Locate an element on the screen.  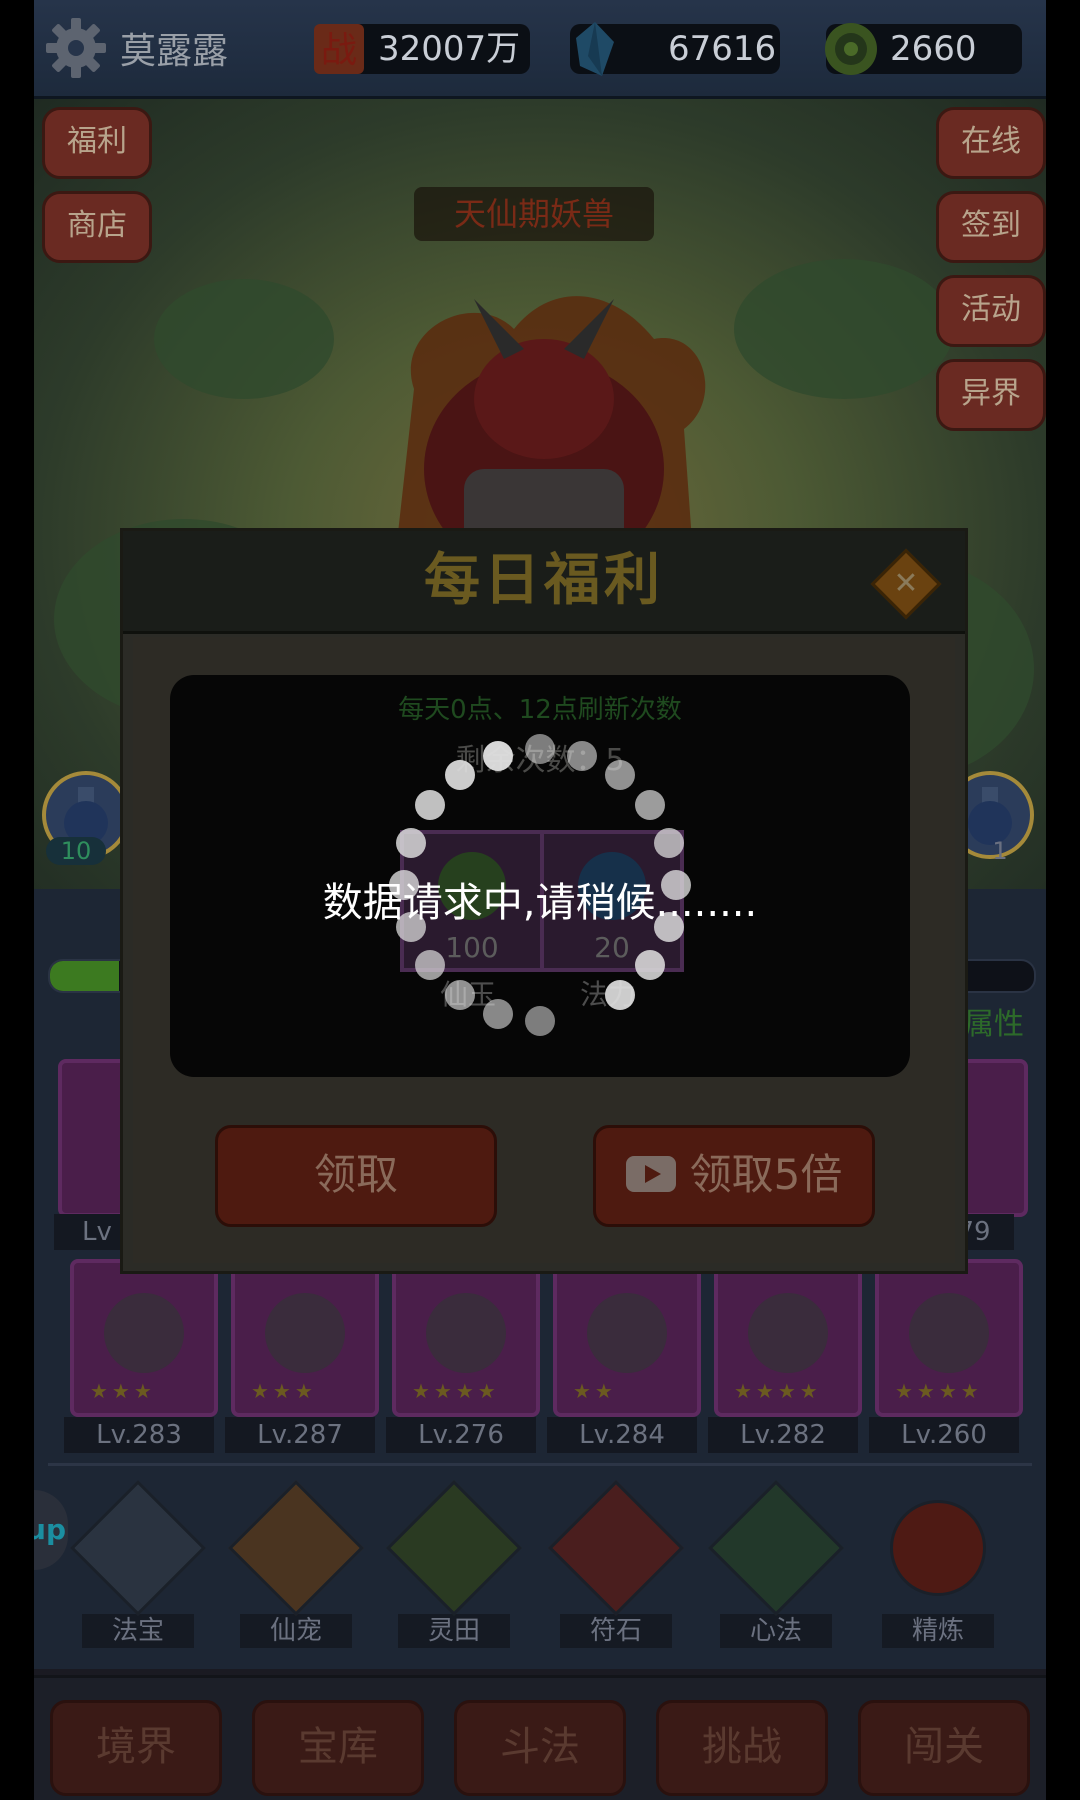
nav-duel-button: 斗法 is located at coordinates (540, 1748).